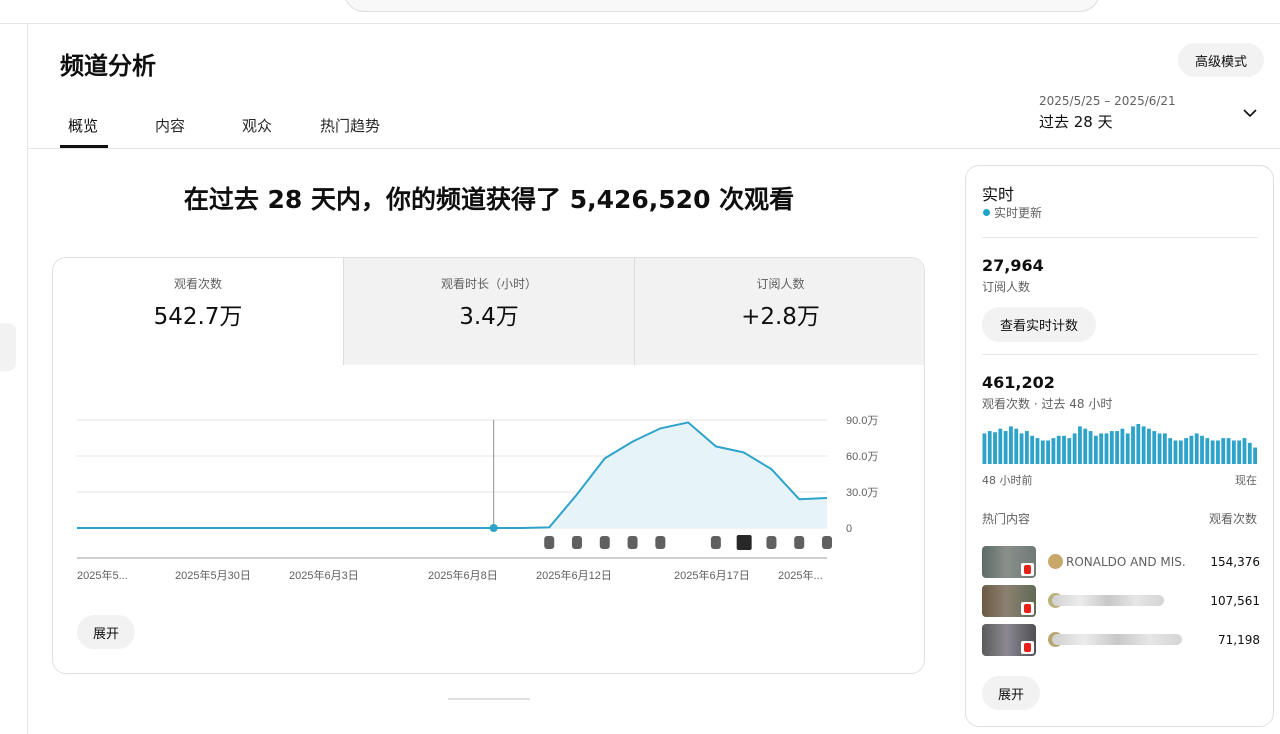 Image resolution: width=1280 pixels, height=734 pixels. What do you see at coordinates (849, 529) in the screenshot?
I see `y-tick-label: 0` at bounding box center [849, 529].